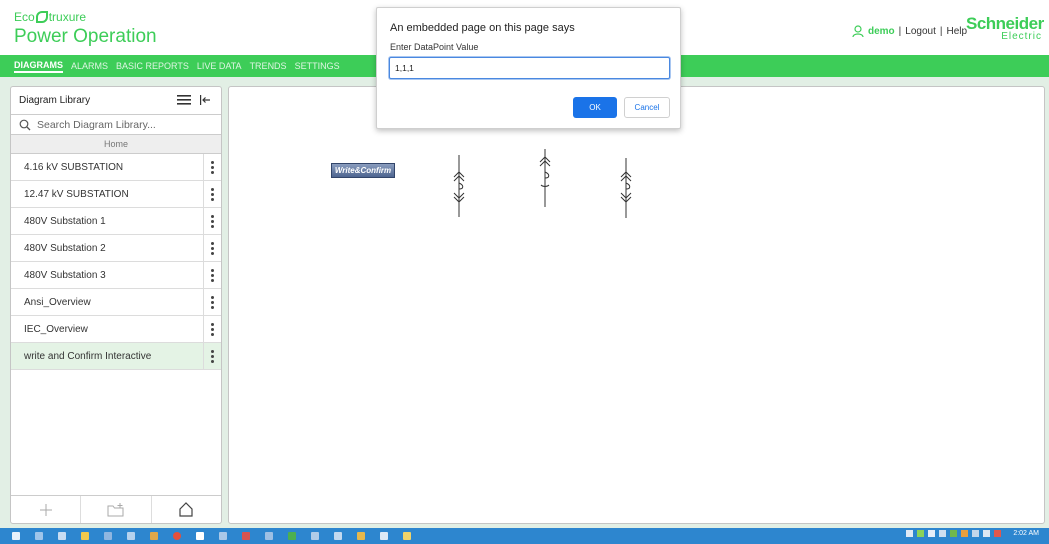 This screenshot has width=1049, height=544. Describe the element at coordinates (116, 221) in the screenshot. I see `library-item: 480V Substation 1` at that location.